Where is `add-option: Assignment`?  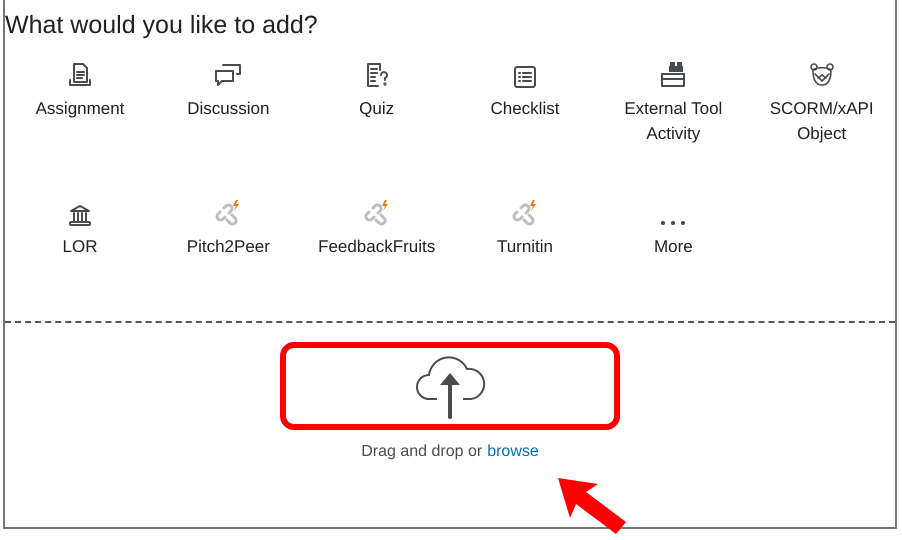 add-option: Assignment is located at coordinates (80, 104).